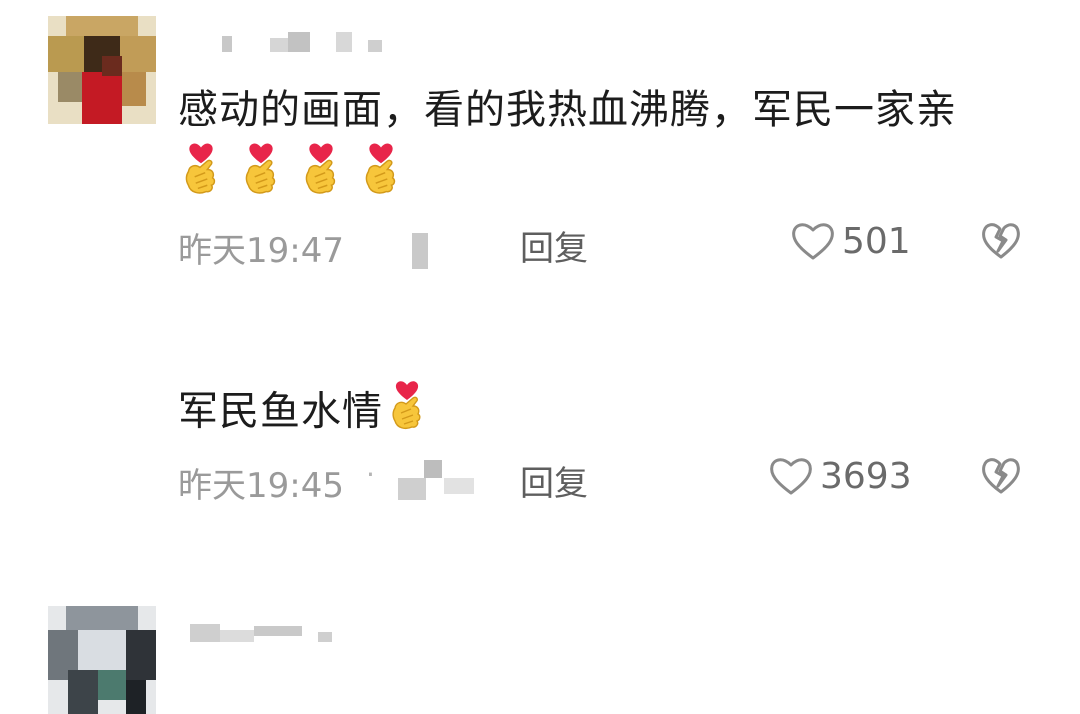 The width and height of the screenshot is (1080, 714). I want to click on like-count: 3693, so click(866, 476).